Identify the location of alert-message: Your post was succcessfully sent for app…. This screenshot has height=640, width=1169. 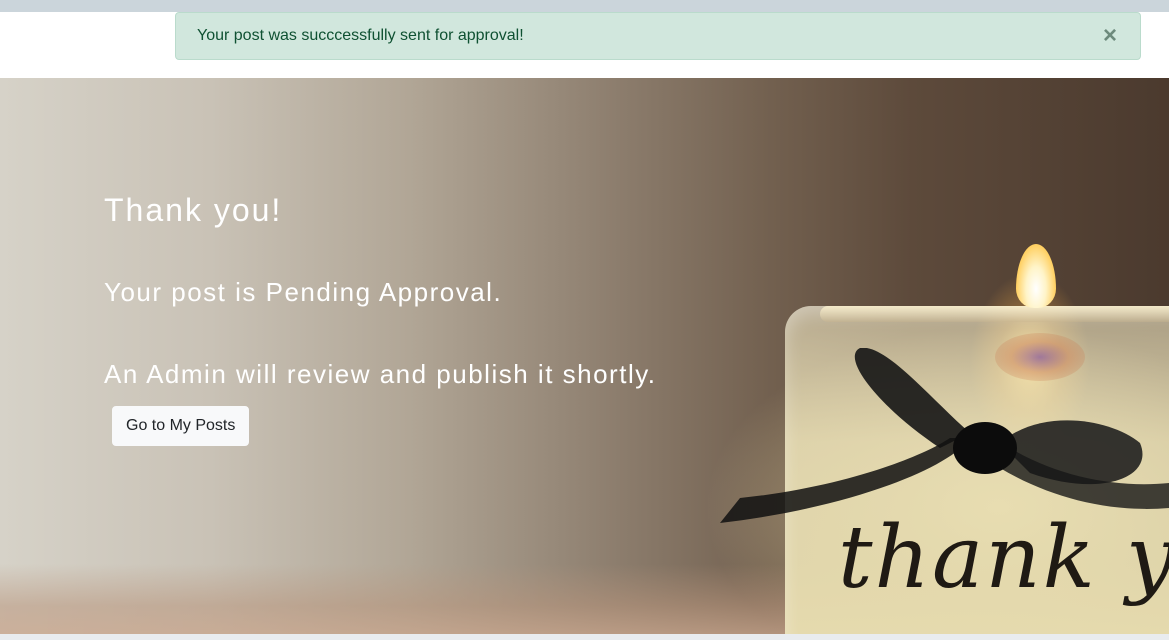
(360, 35).